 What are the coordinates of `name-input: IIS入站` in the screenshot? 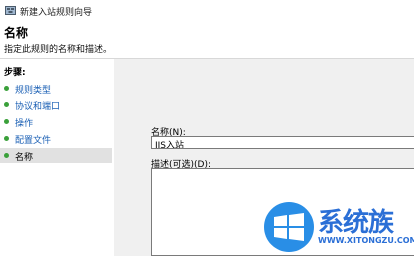 It's located at (282, 142).